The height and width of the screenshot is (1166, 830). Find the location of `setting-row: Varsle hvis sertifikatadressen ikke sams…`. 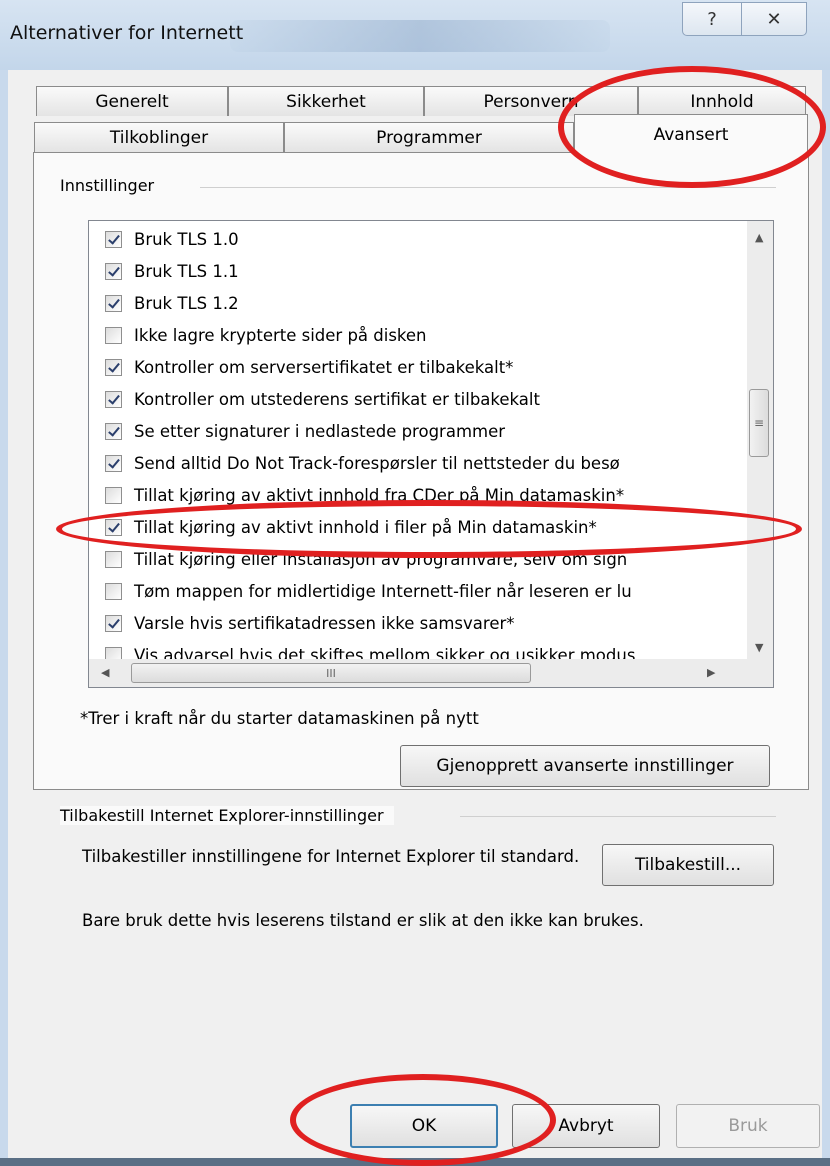

setting-row: Varsle hvis sertifikatadressen ikke sams… is located at coordinates (310, 623).